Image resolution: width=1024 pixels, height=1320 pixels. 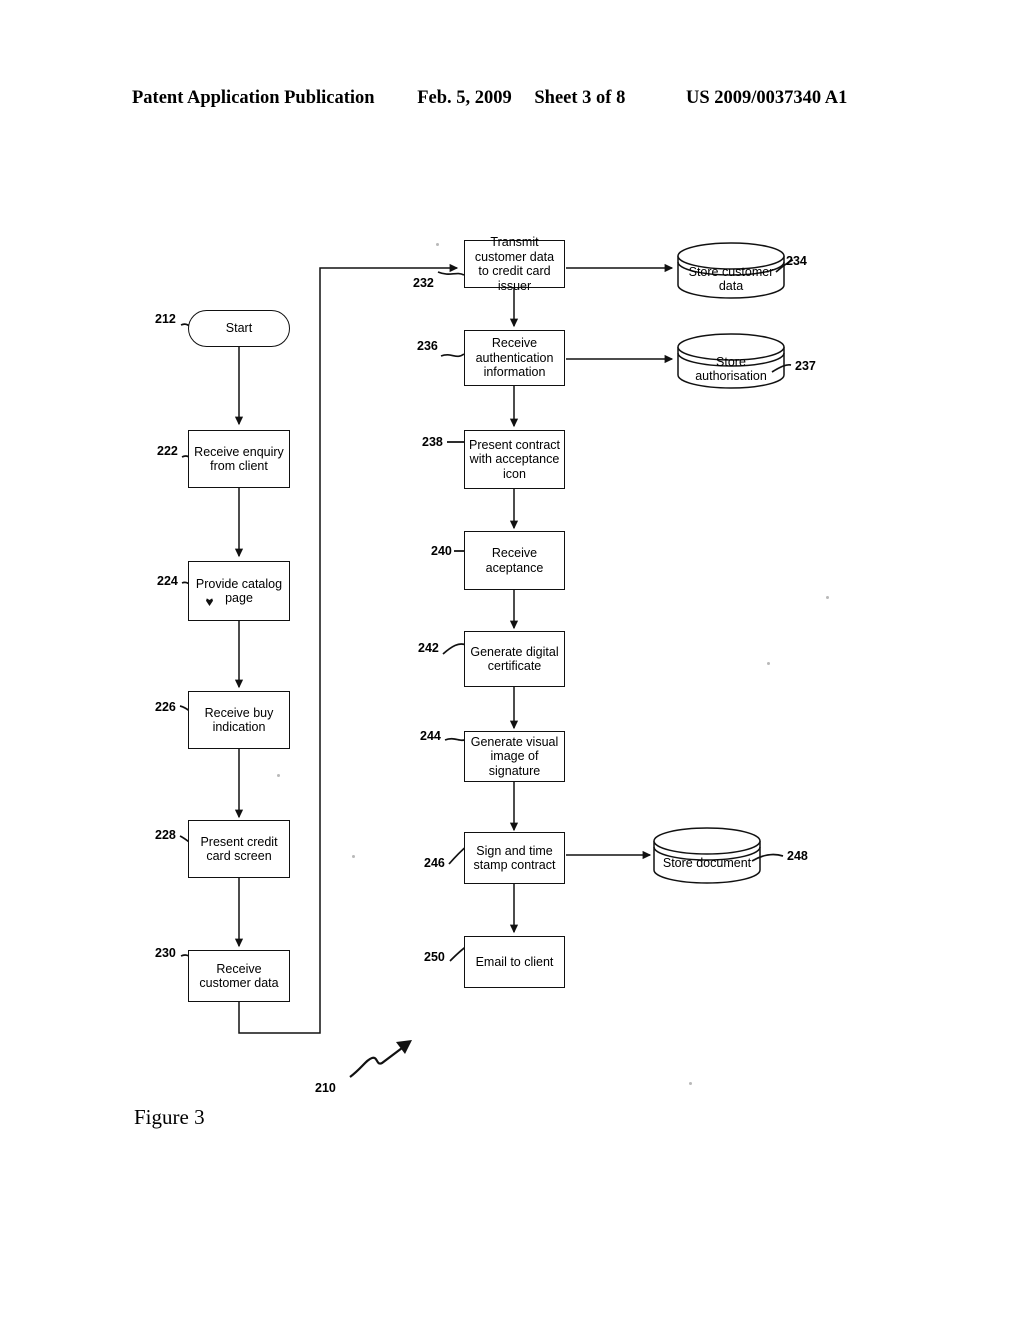 I want to click on node-store-document-label: Store document, so click(x=707, y=862).